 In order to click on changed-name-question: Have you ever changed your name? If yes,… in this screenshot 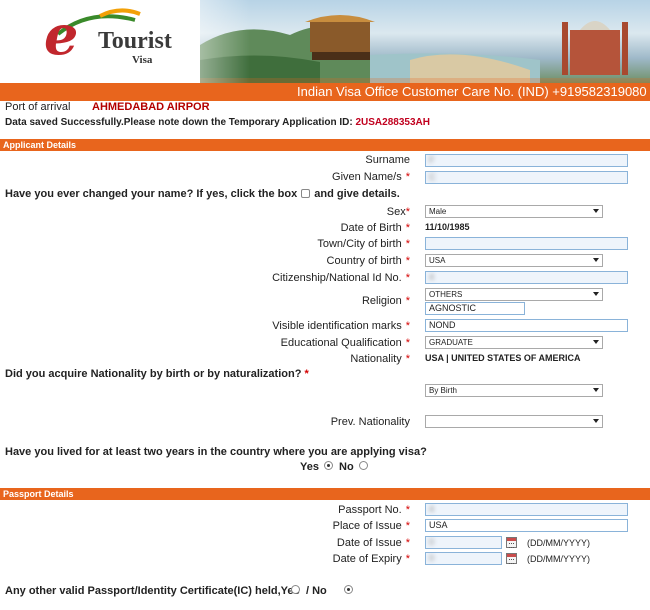, I will do `click(202, 194)`.